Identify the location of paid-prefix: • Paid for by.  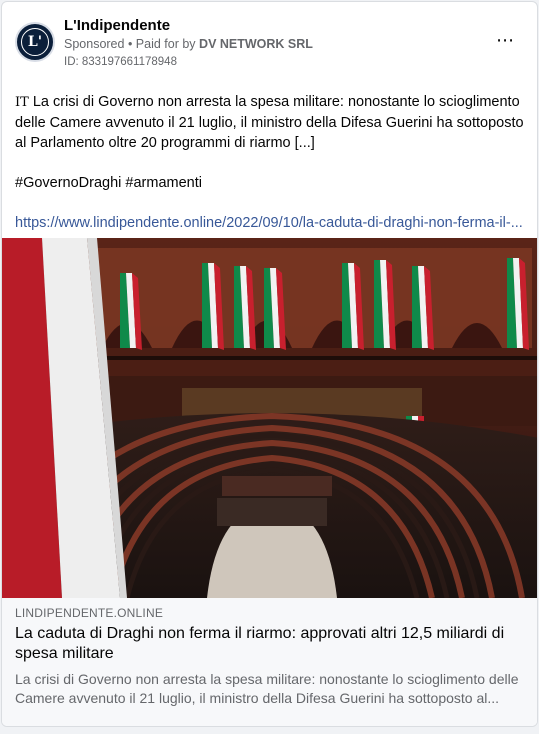
(161, 44).